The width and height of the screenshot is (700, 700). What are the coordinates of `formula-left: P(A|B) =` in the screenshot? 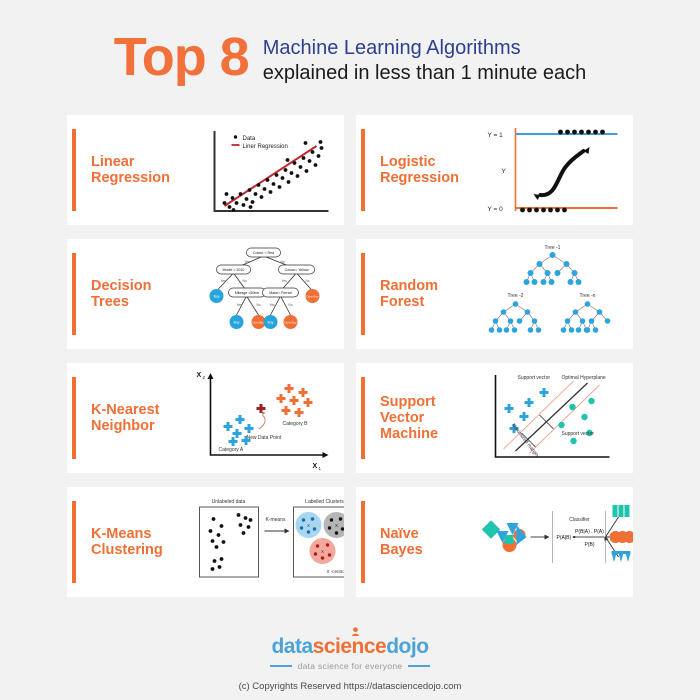 It's located at (566, 538).